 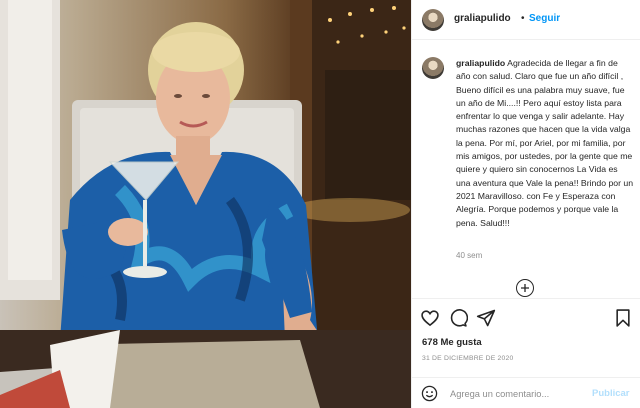 What do you see at coordinates (482, 18) in the screenshot?
I see `header-username-link: graliapulido` at bounding box center [482, 18].